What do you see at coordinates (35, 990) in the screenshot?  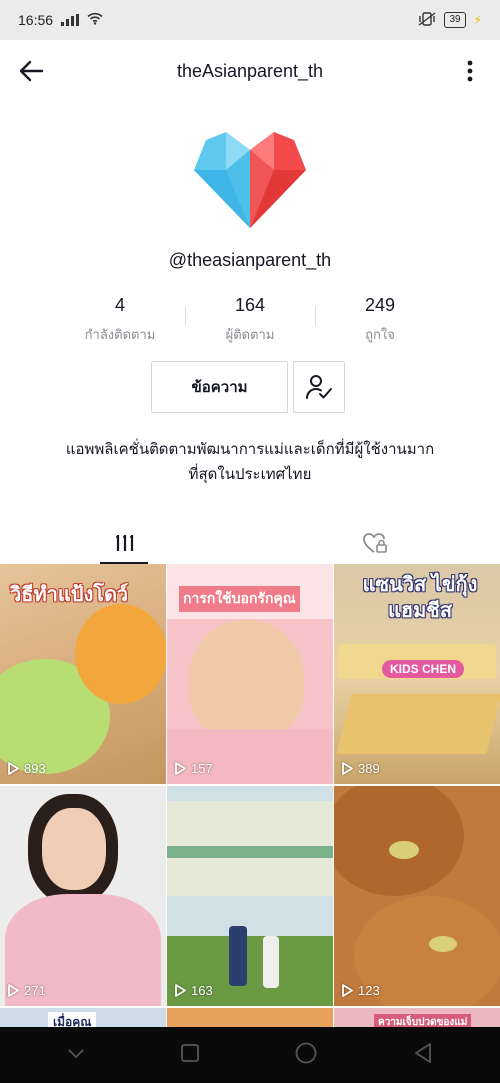 I see `view-count-value: 271` at bounding box center [35, 990].